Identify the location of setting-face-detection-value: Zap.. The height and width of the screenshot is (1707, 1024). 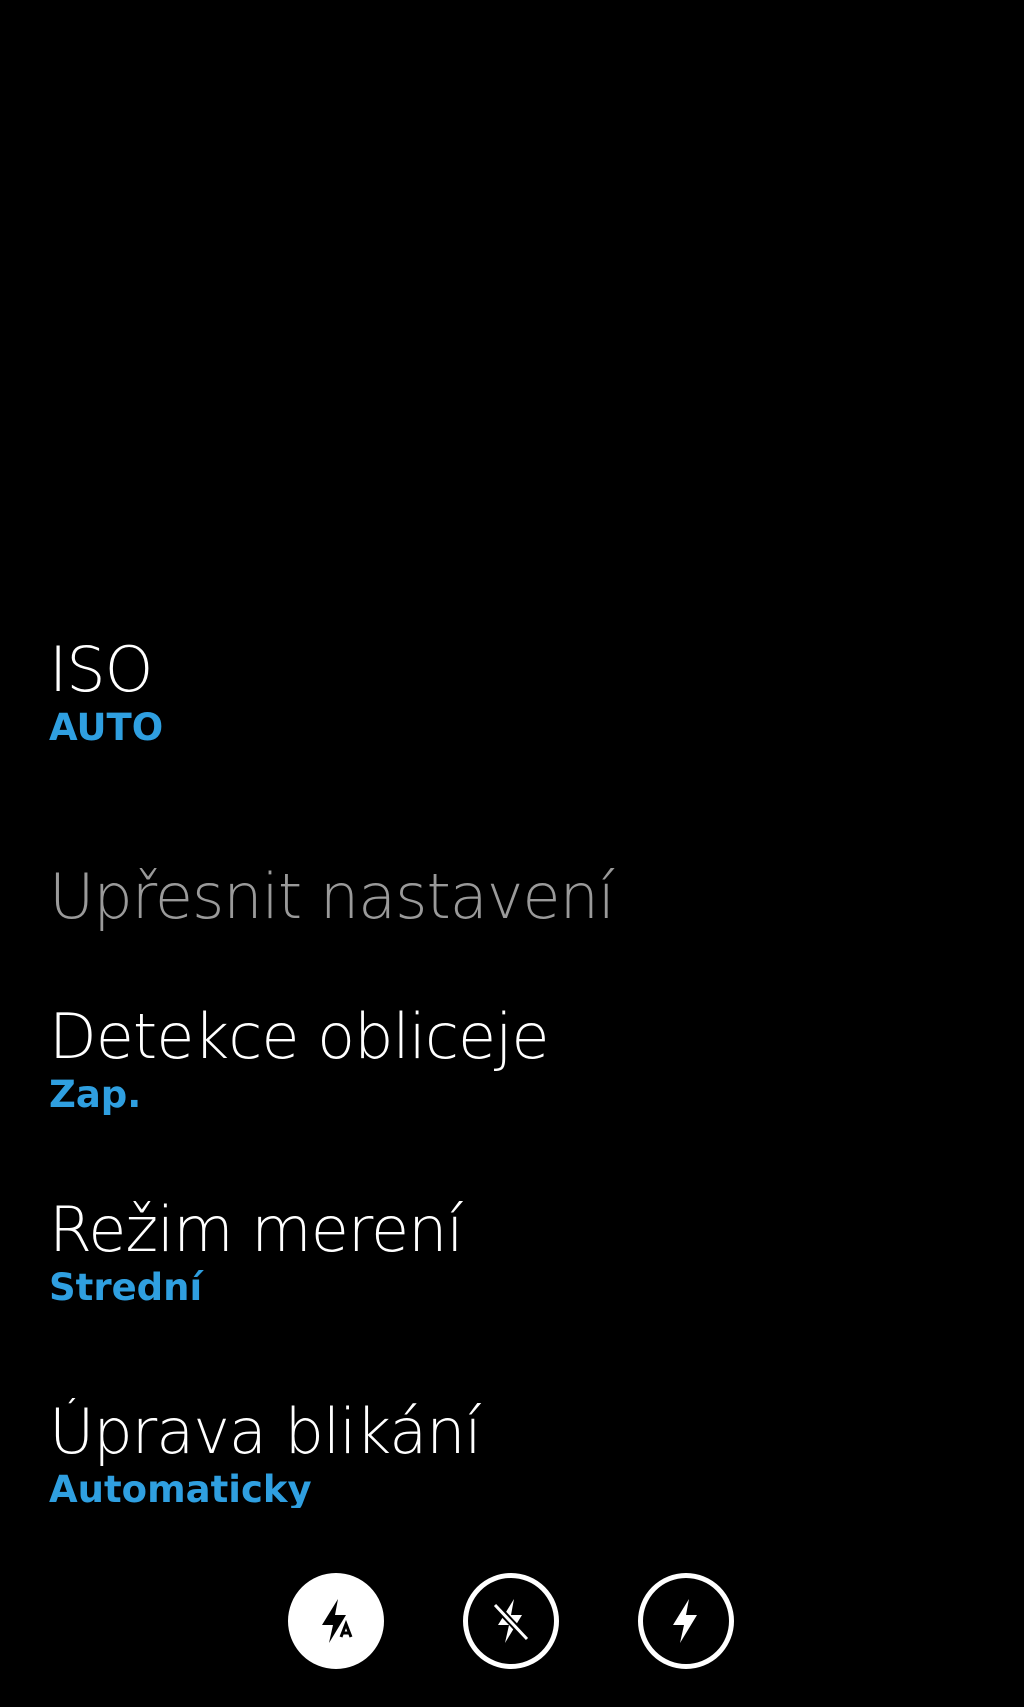
(95, 1095).